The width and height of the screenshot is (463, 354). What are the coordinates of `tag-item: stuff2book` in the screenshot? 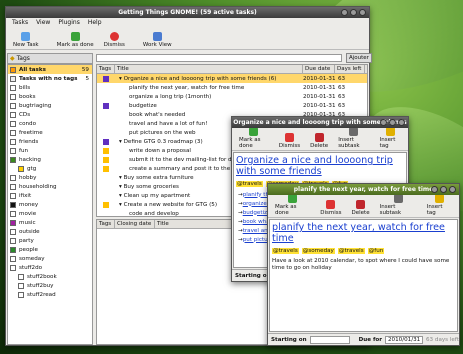 It's located at (50, 276).